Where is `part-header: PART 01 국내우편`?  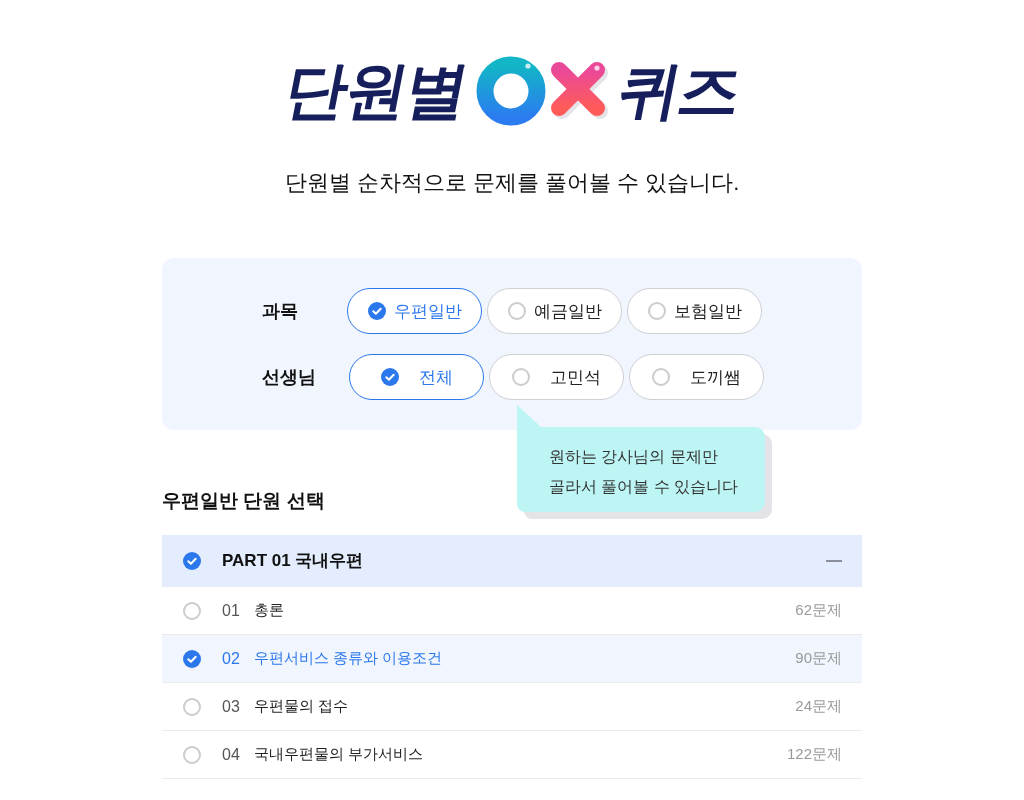
part-header: PART 01 국내우편 is located at coordinates (512, 561).